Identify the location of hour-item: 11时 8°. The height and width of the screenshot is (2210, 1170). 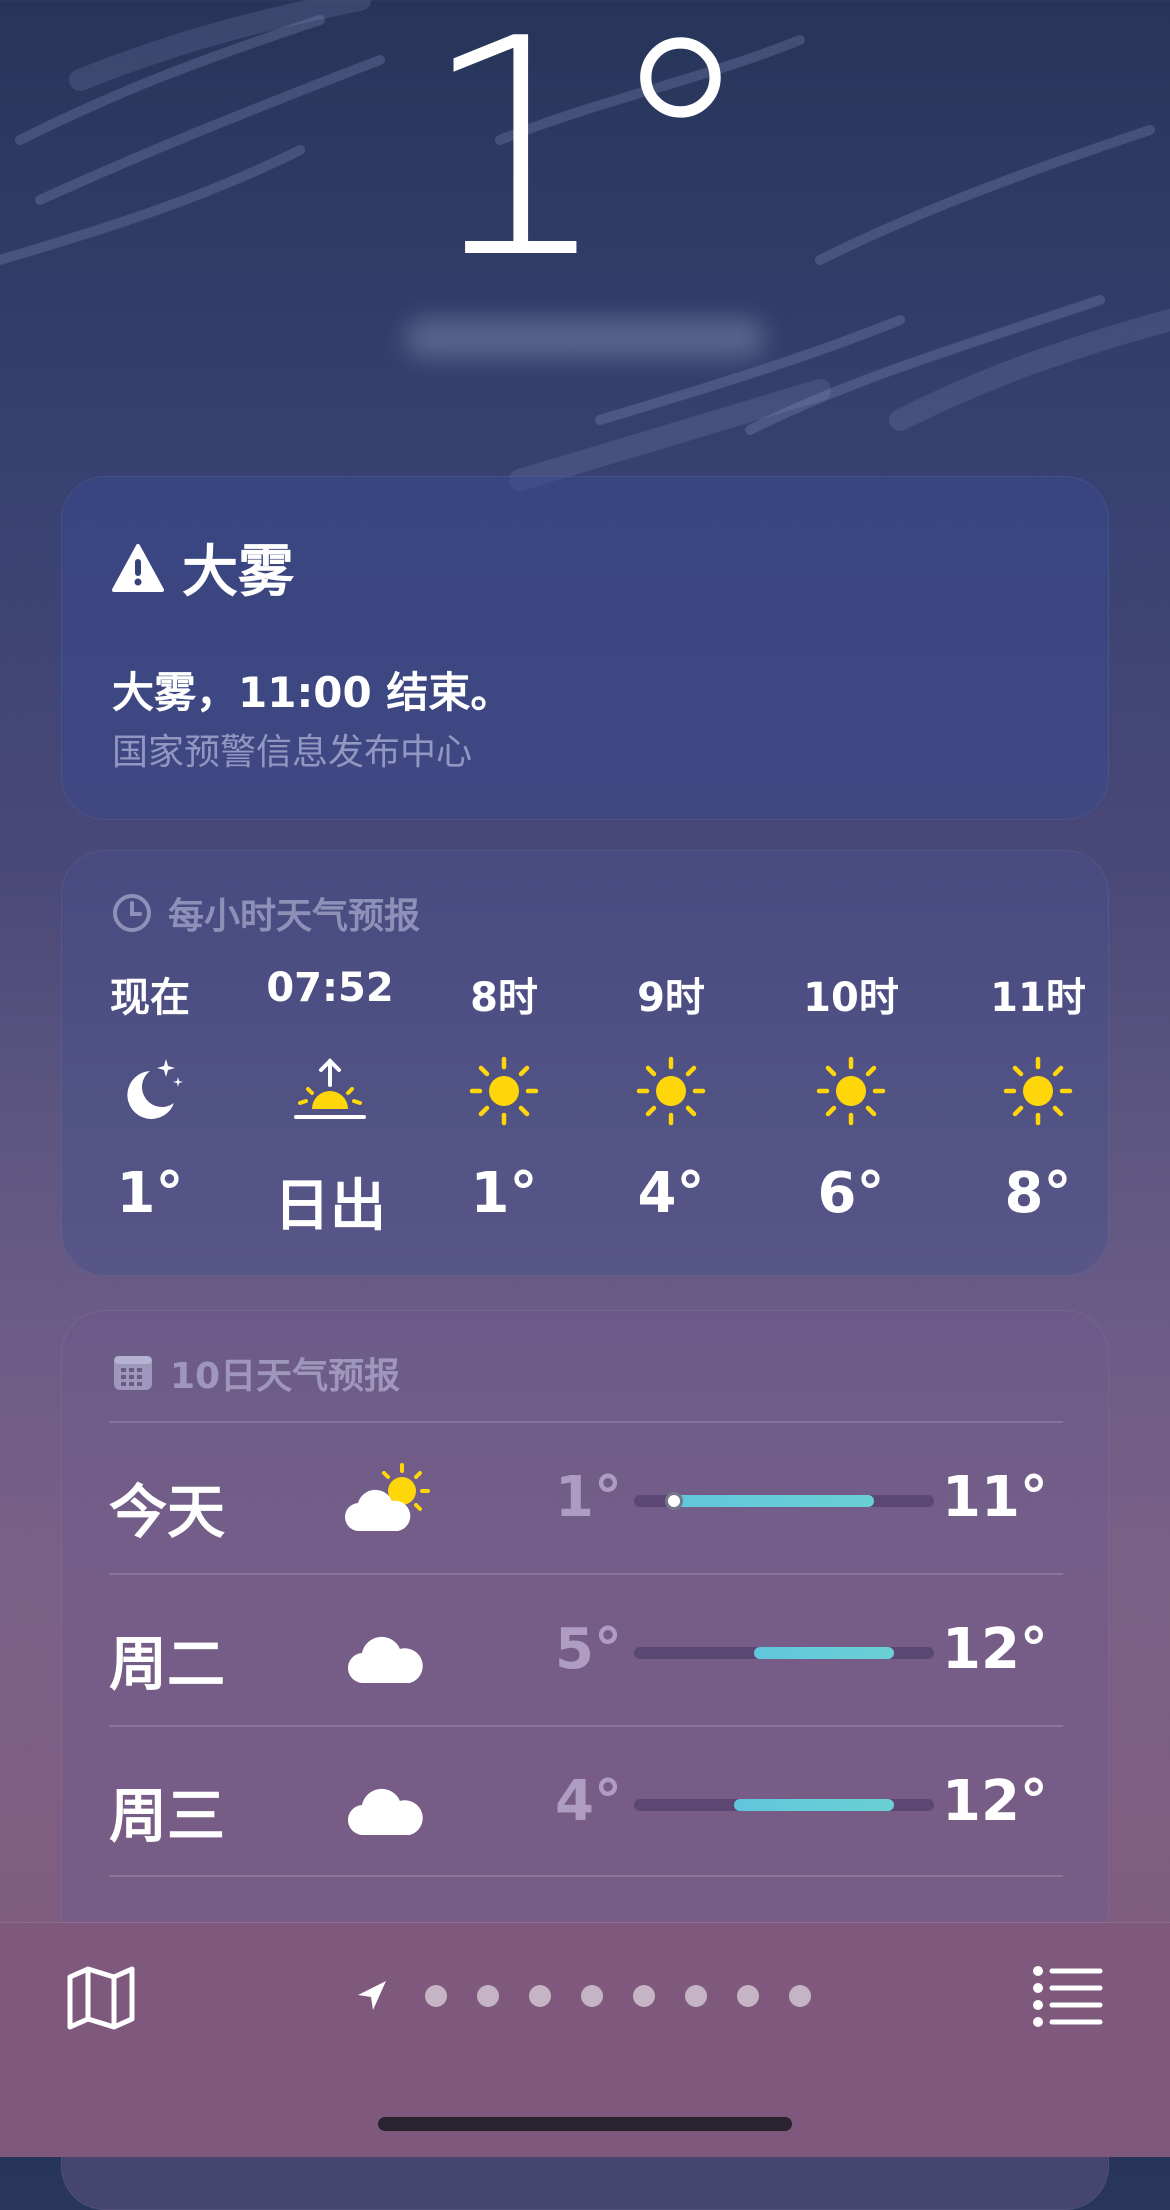
(1031, 1064).